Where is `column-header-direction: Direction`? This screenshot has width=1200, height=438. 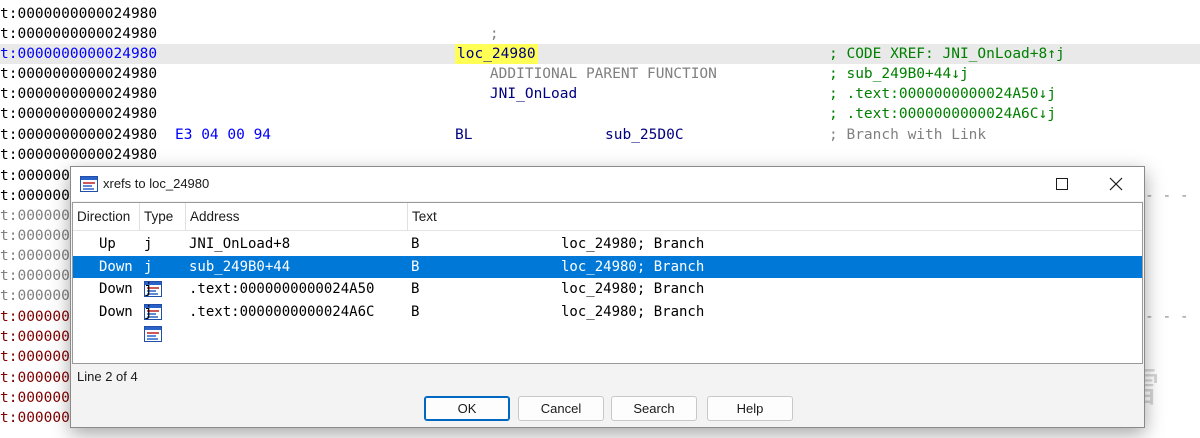 column-header-direction: Direction is located at coordinates (106, 217).